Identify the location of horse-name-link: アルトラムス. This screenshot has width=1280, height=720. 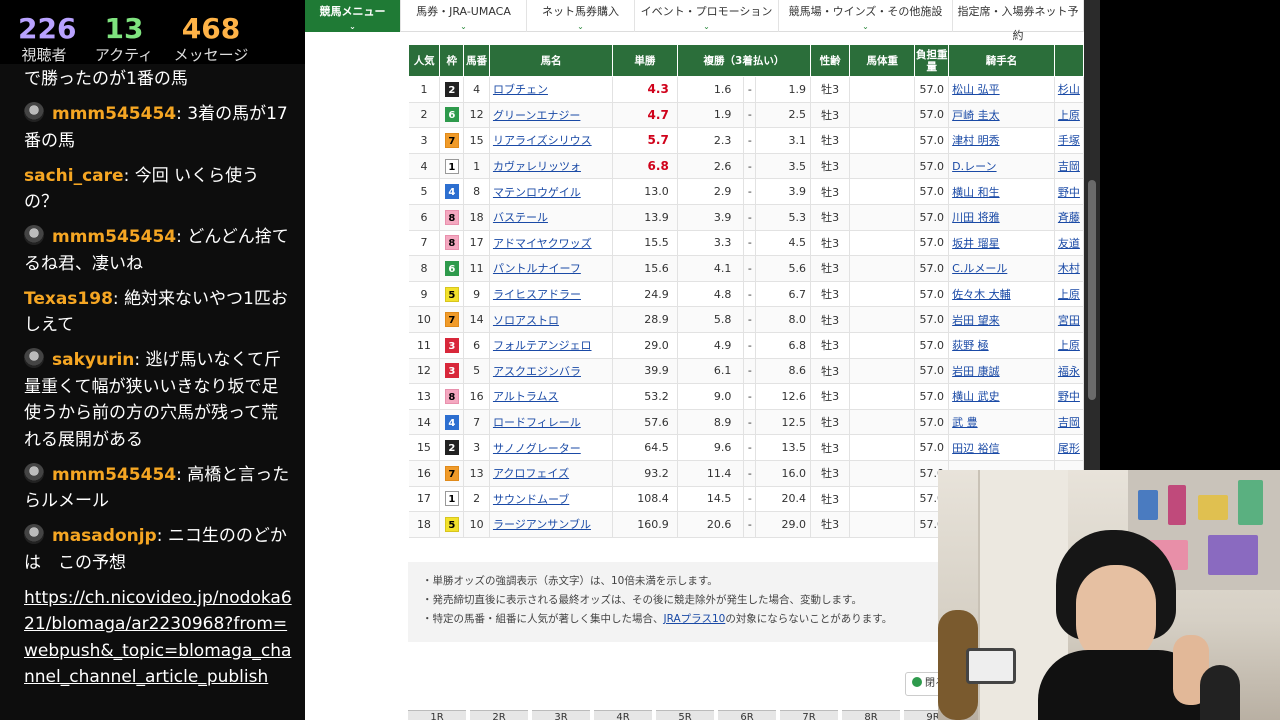
(526, 396).